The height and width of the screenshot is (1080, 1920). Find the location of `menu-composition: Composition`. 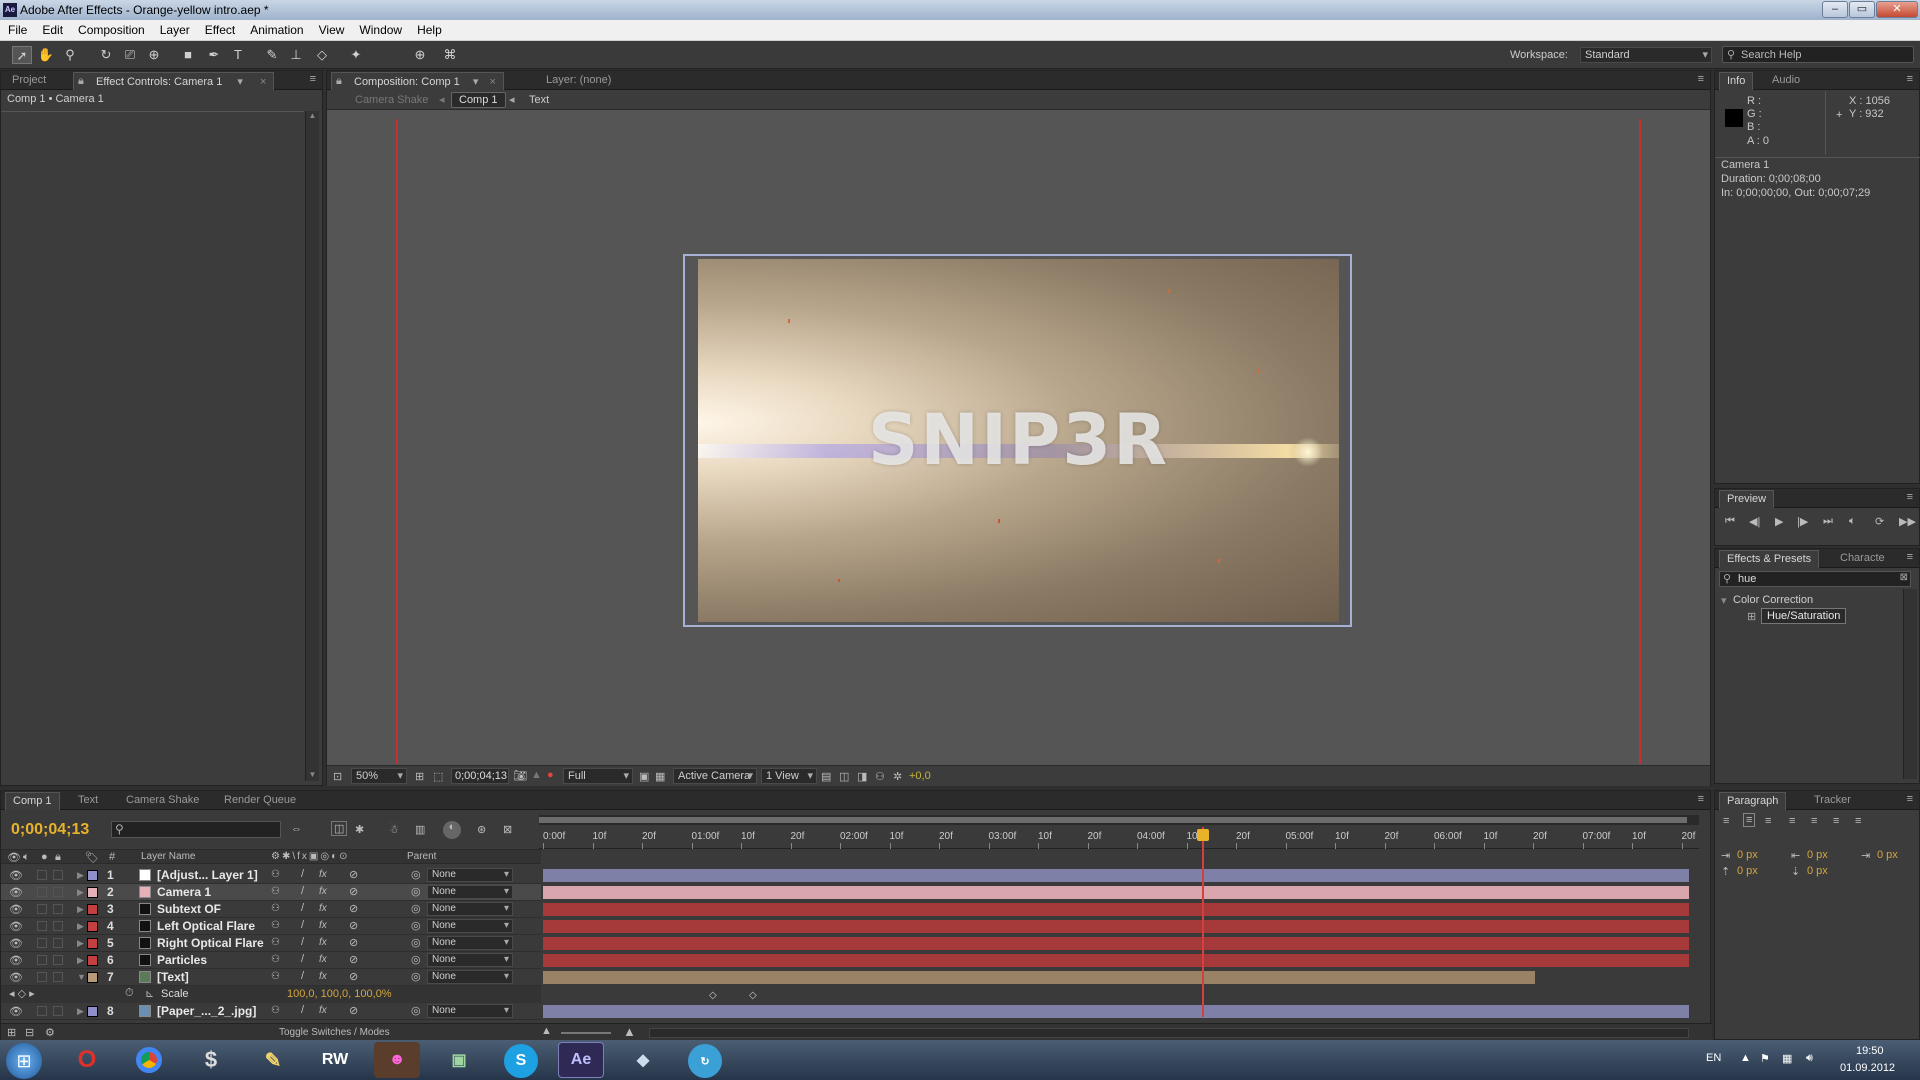

menu-composition: Composition is located at coordinates (111, 28).